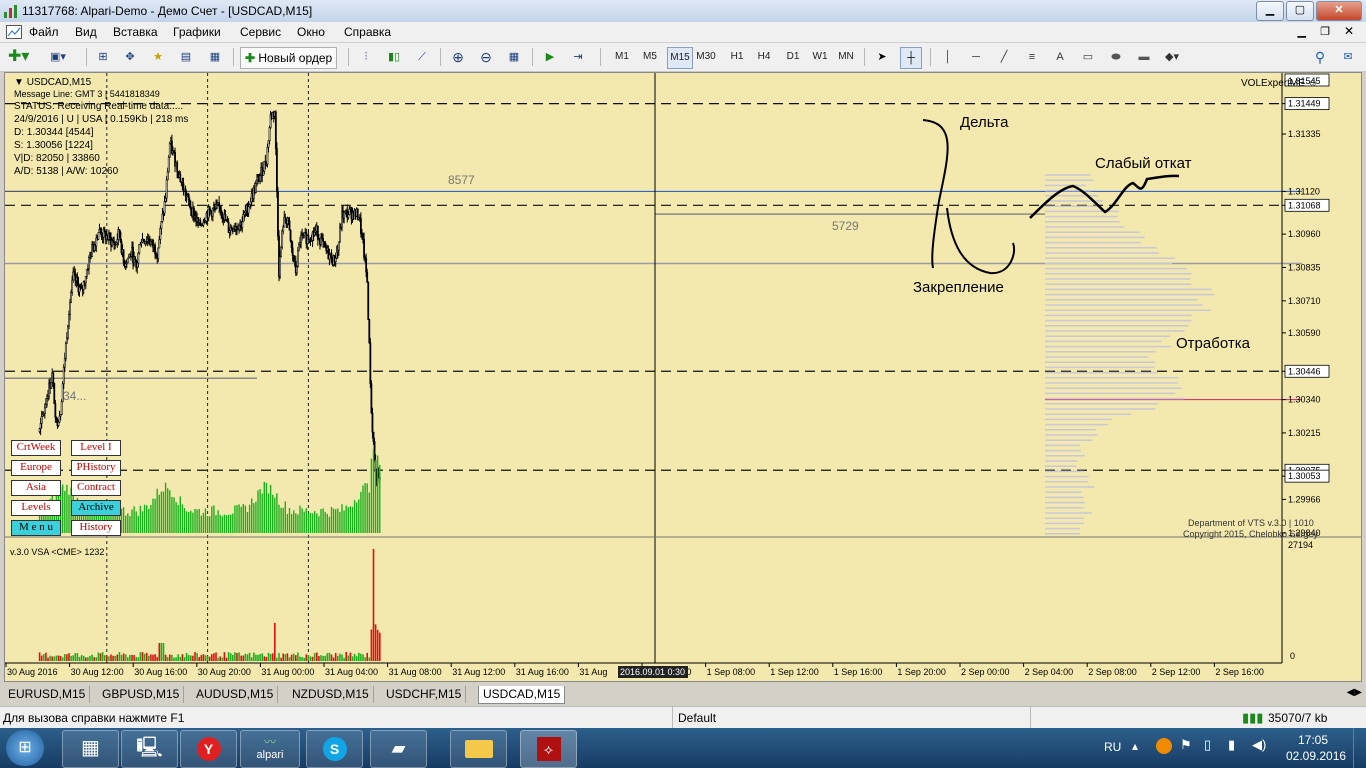 Image resolution: width=1366 pixels, height=768 pixels. Describe the element at coordinates (58, 57) in the screenshot. I see `profiles-icon: ▣▾` at that location.